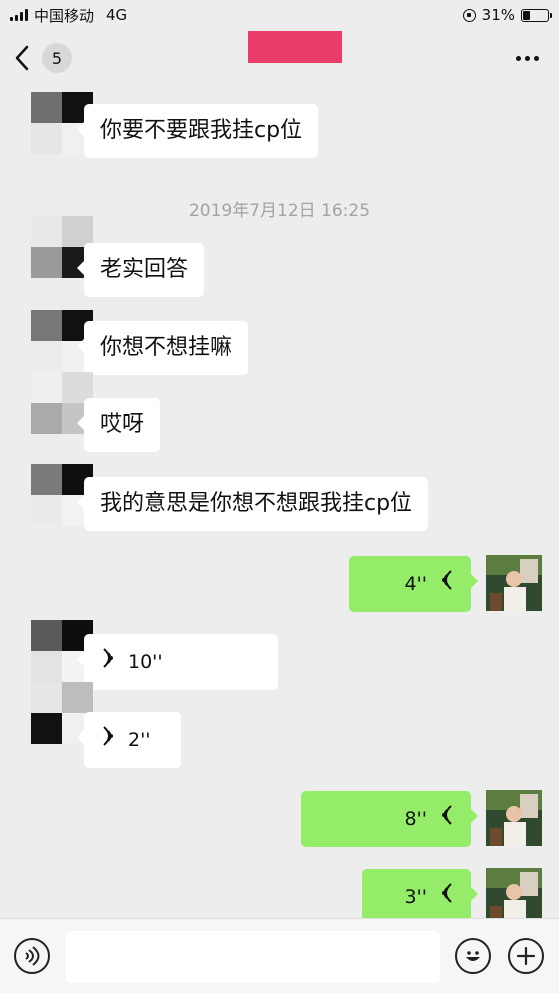 Image resolution: width=559 pixels, height=993 pixels. I want to click on text-bubble: 哎呀, so click(118, 425).